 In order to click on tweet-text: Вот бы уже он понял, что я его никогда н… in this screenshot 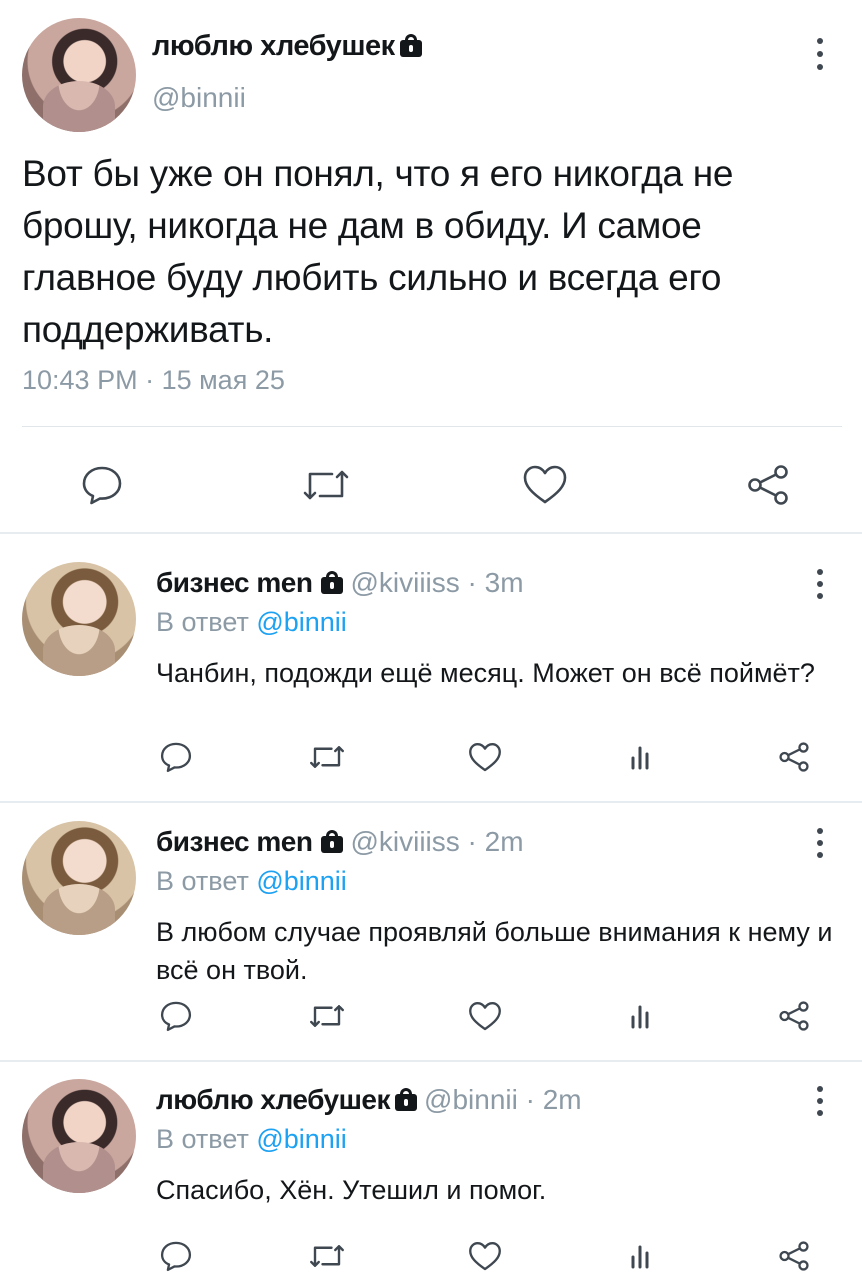, I will do `click(378, 251)`.